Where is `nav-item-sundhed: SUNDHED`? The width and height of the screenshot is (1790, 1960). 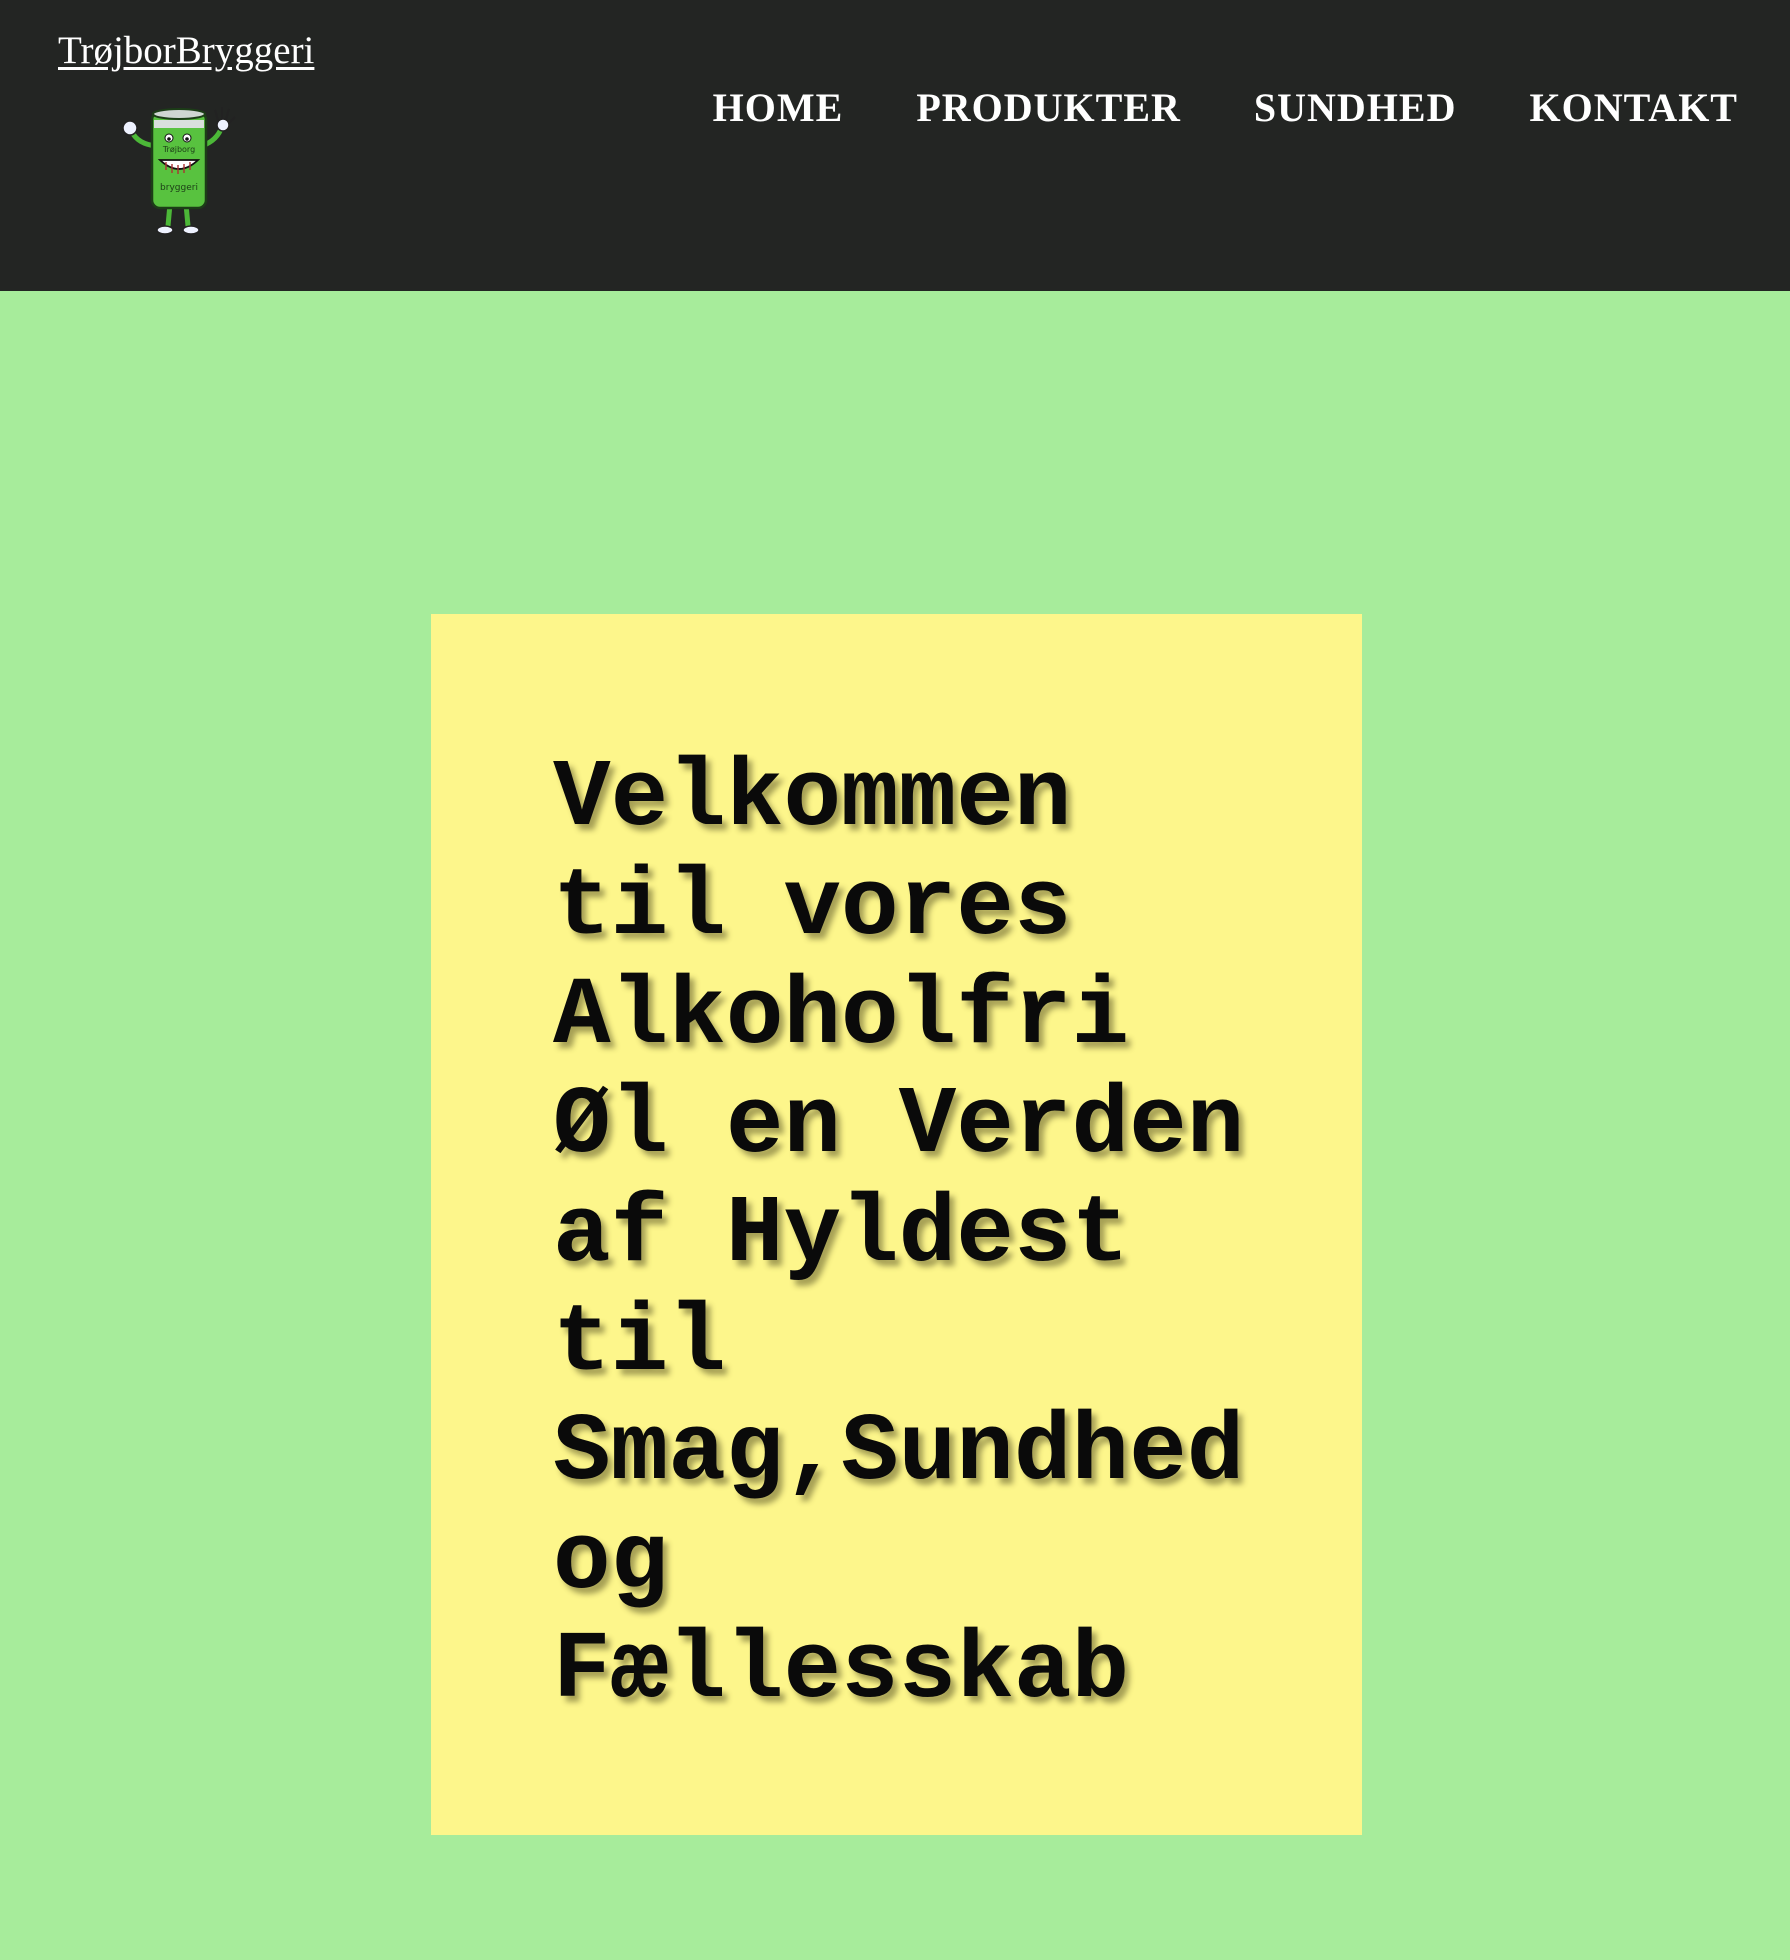
nav-item-sundhed: SUNDHED is located at coordinates (1355, 107).